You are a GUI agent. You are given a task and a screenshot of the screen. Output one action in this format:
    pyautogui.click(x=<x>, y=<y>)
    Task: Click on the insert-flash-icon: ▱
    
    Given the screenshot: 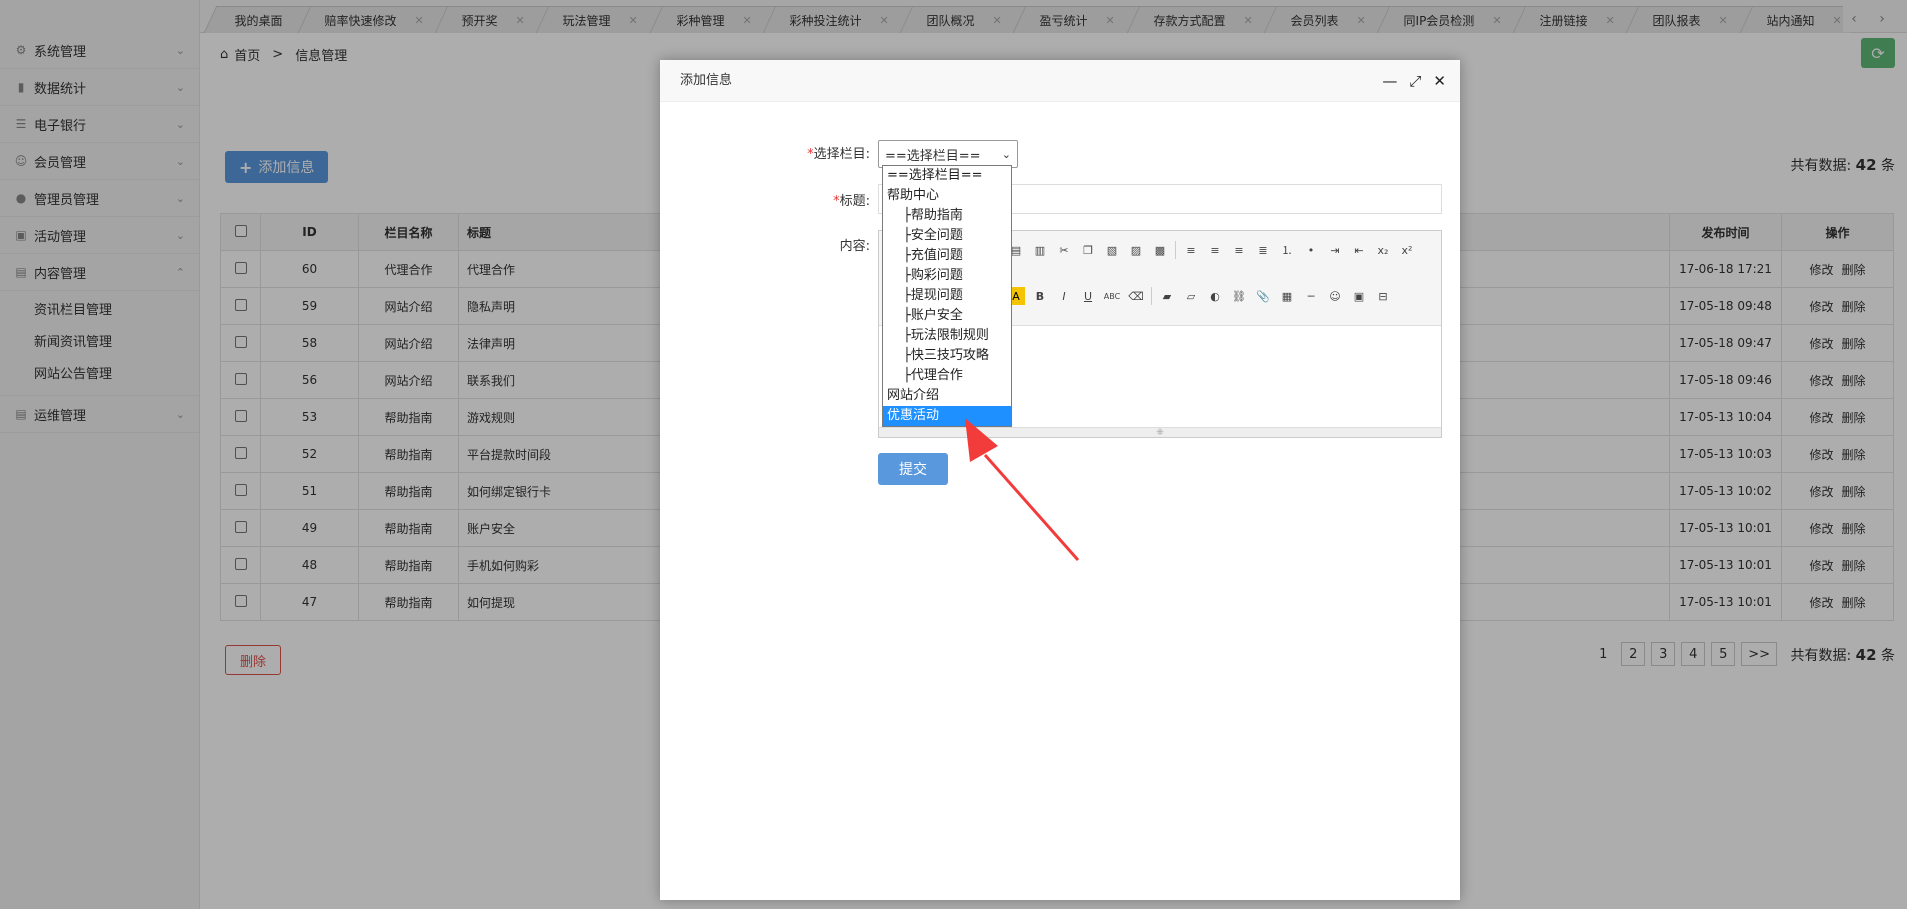 What is the action you would take?
    pyautogui.click(x=1191, y=296)
    